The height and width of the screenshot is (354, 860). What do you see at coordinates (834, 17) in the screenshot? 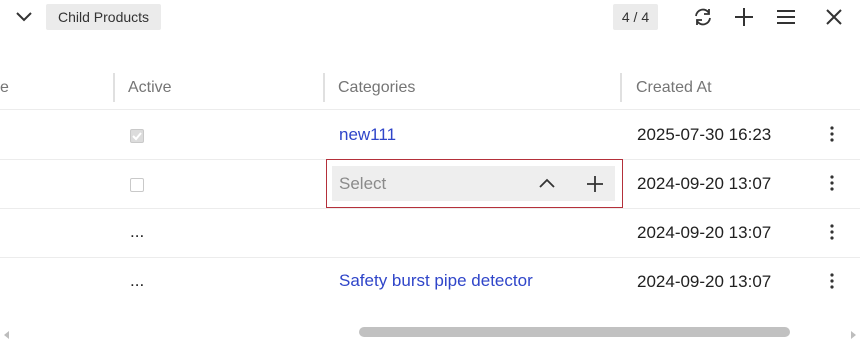
I see `close-icon` at bounding box center [834, 17].